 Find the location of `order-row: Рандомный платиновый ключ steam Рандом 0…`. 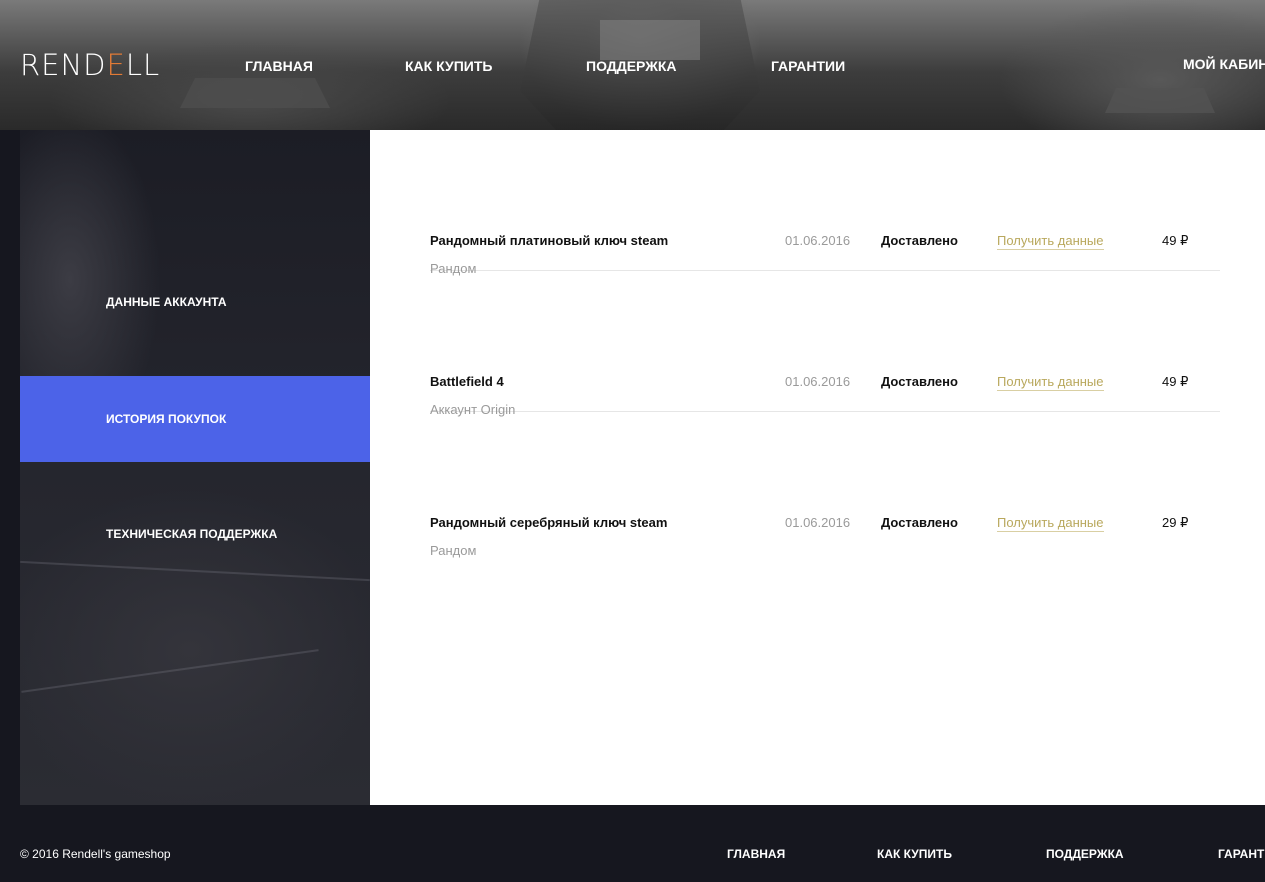

order-row: Рандомный платиновый ключ steam Рандом 0… is located at coordinates (825, 203).